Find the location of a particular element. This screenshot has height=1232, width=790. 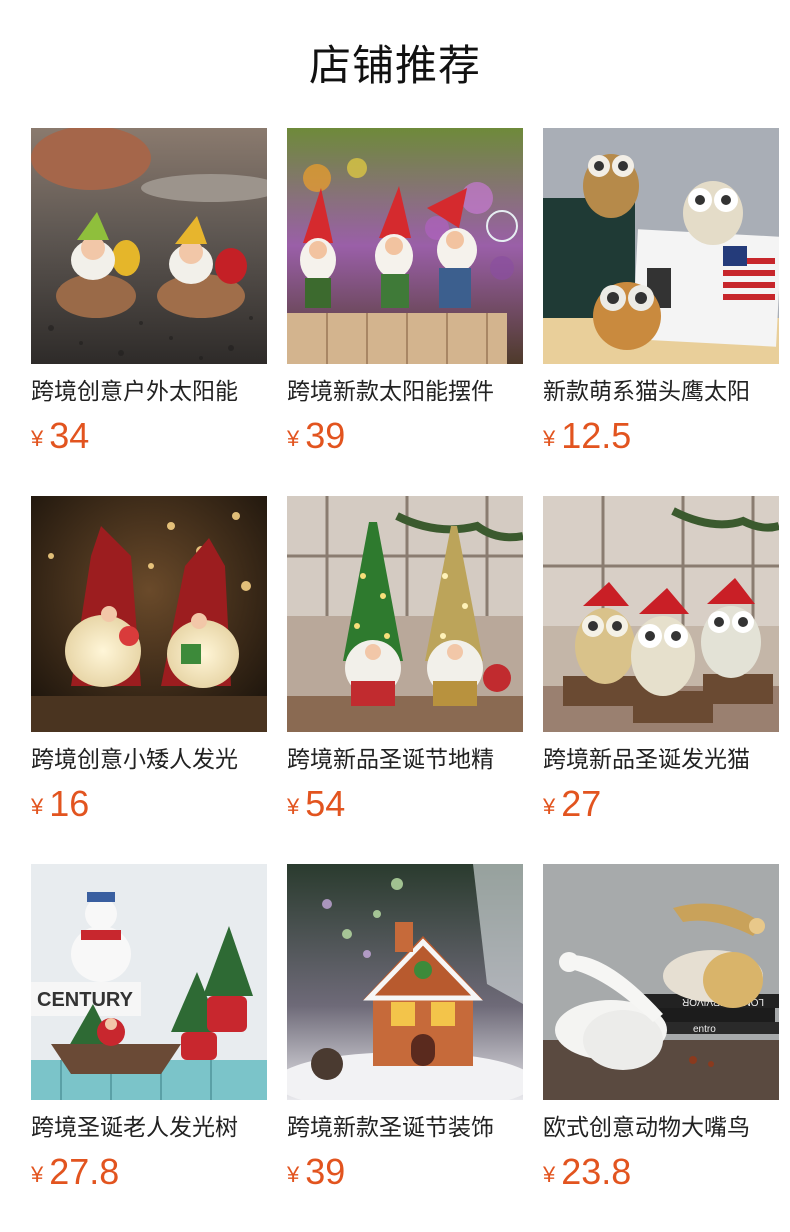

product-name: 跨境新品圣诞发光猫 is located at coordinates (661, 760).